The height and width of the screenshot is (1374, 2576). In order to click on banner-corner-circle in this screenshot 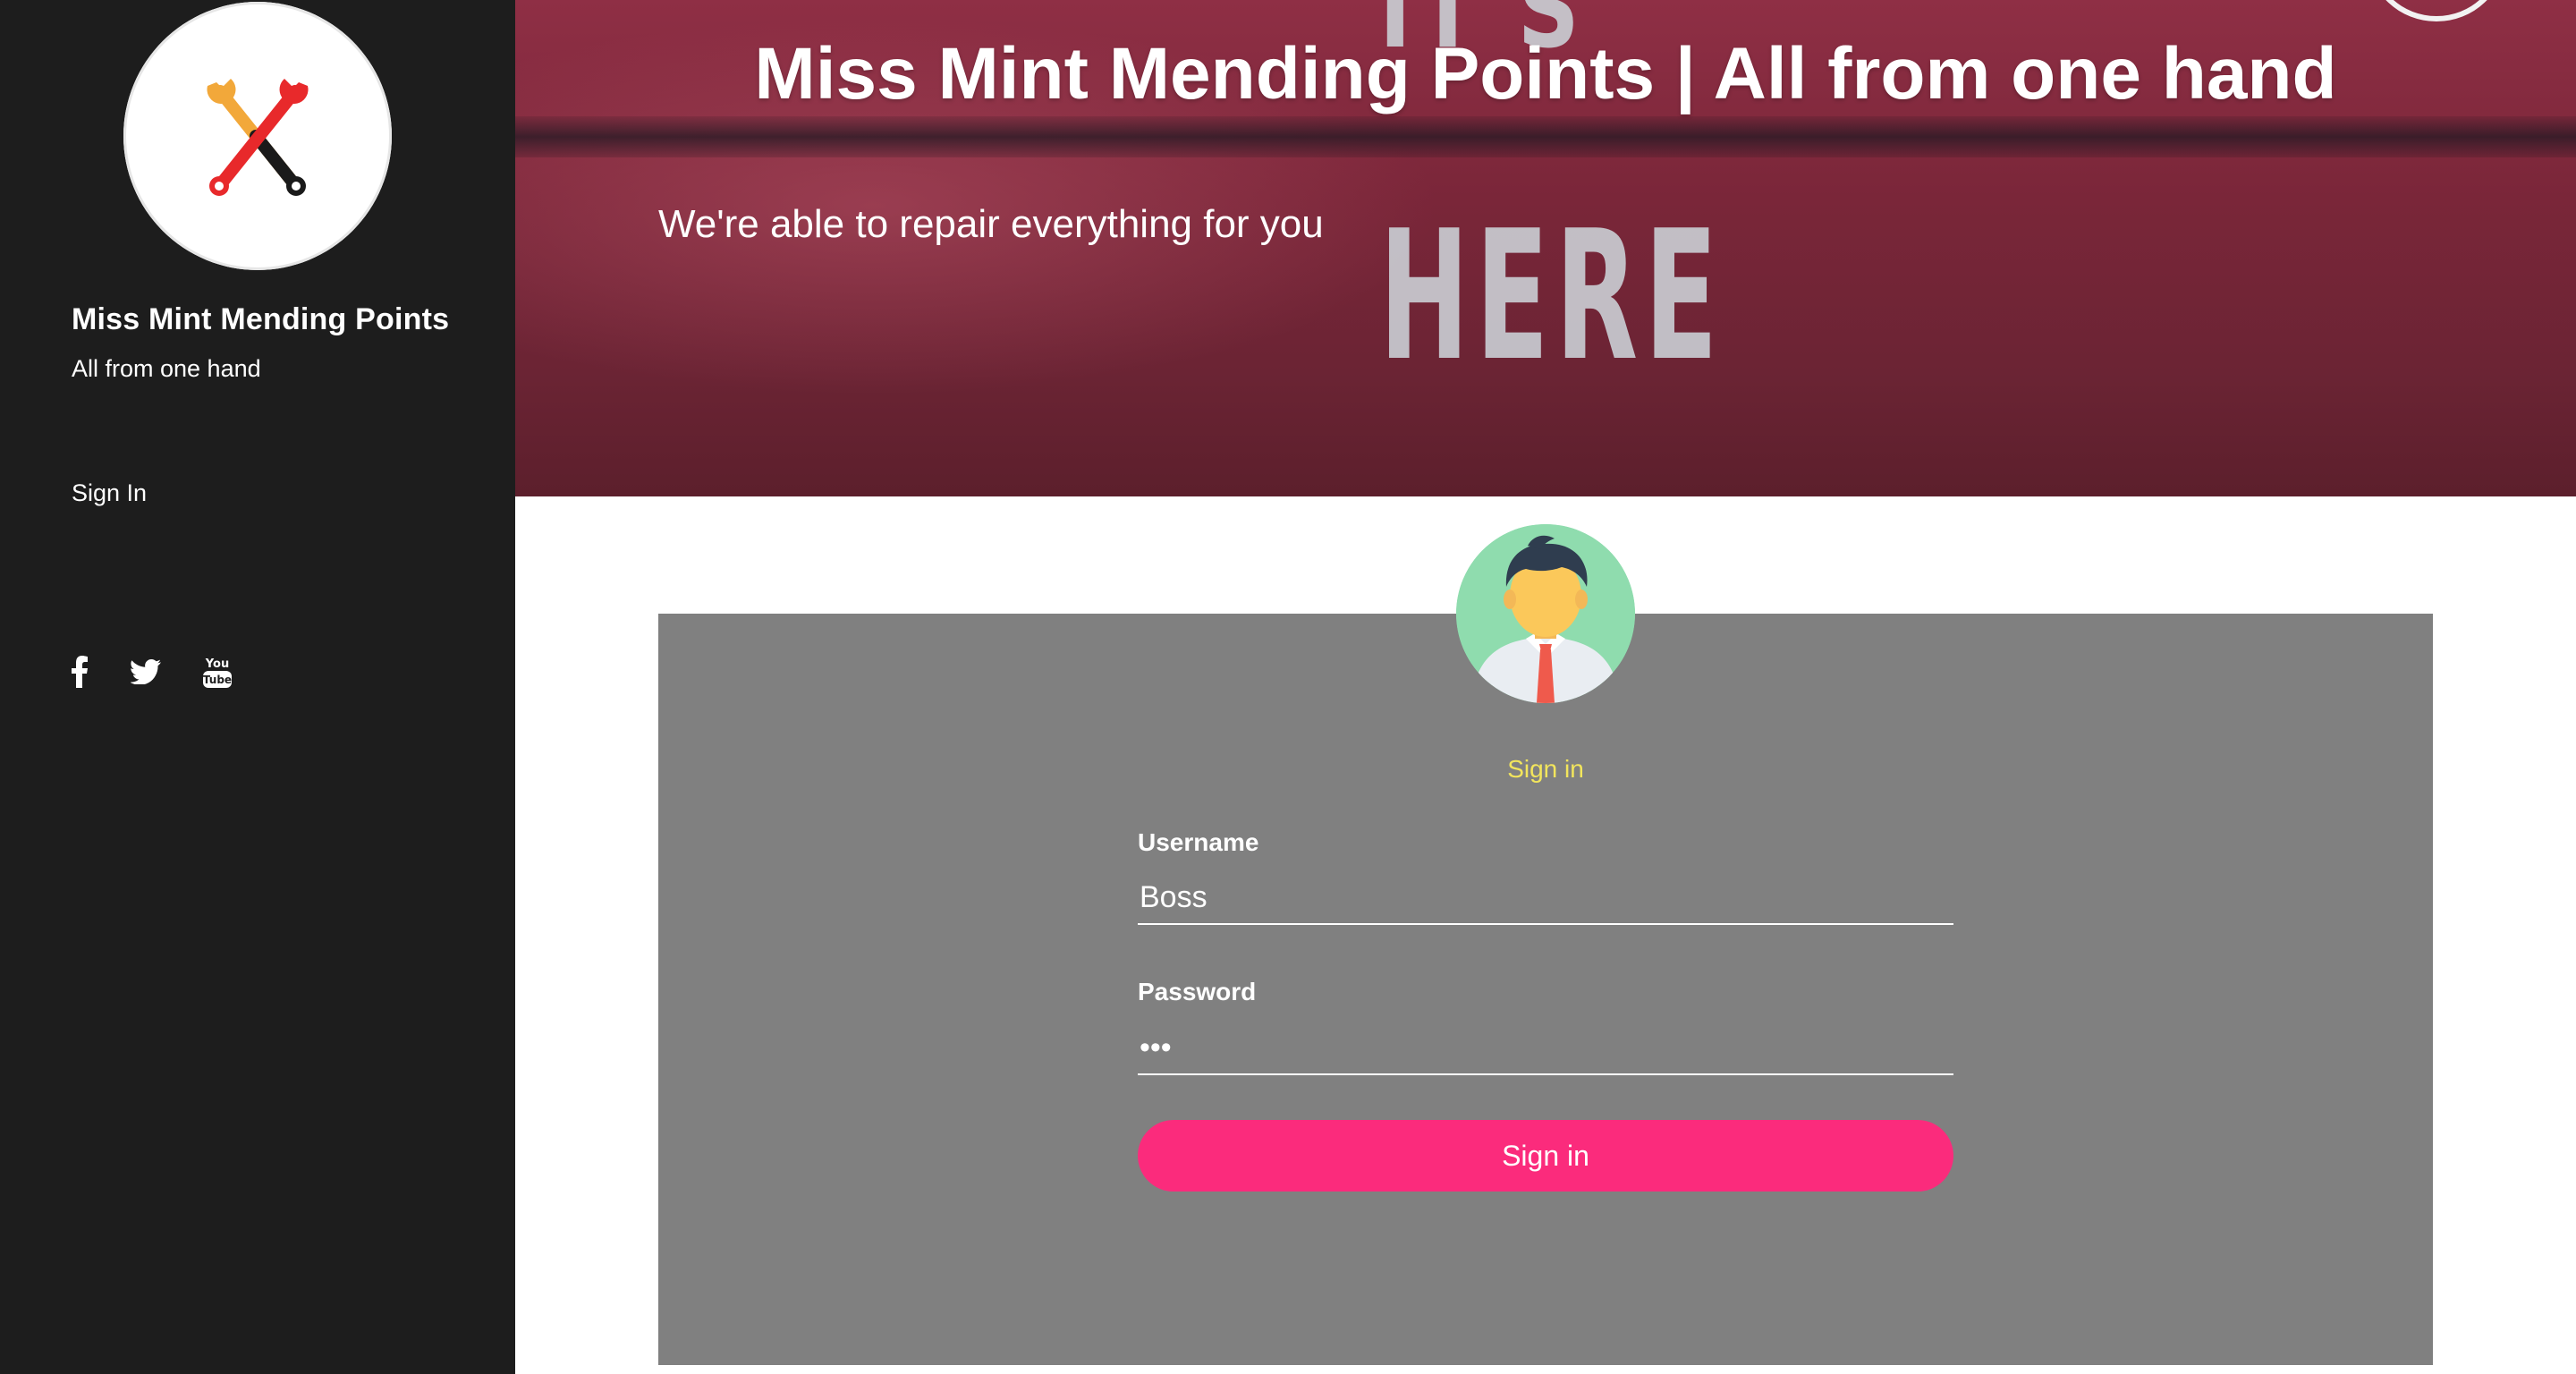, I will do `click(2436, 10)`.